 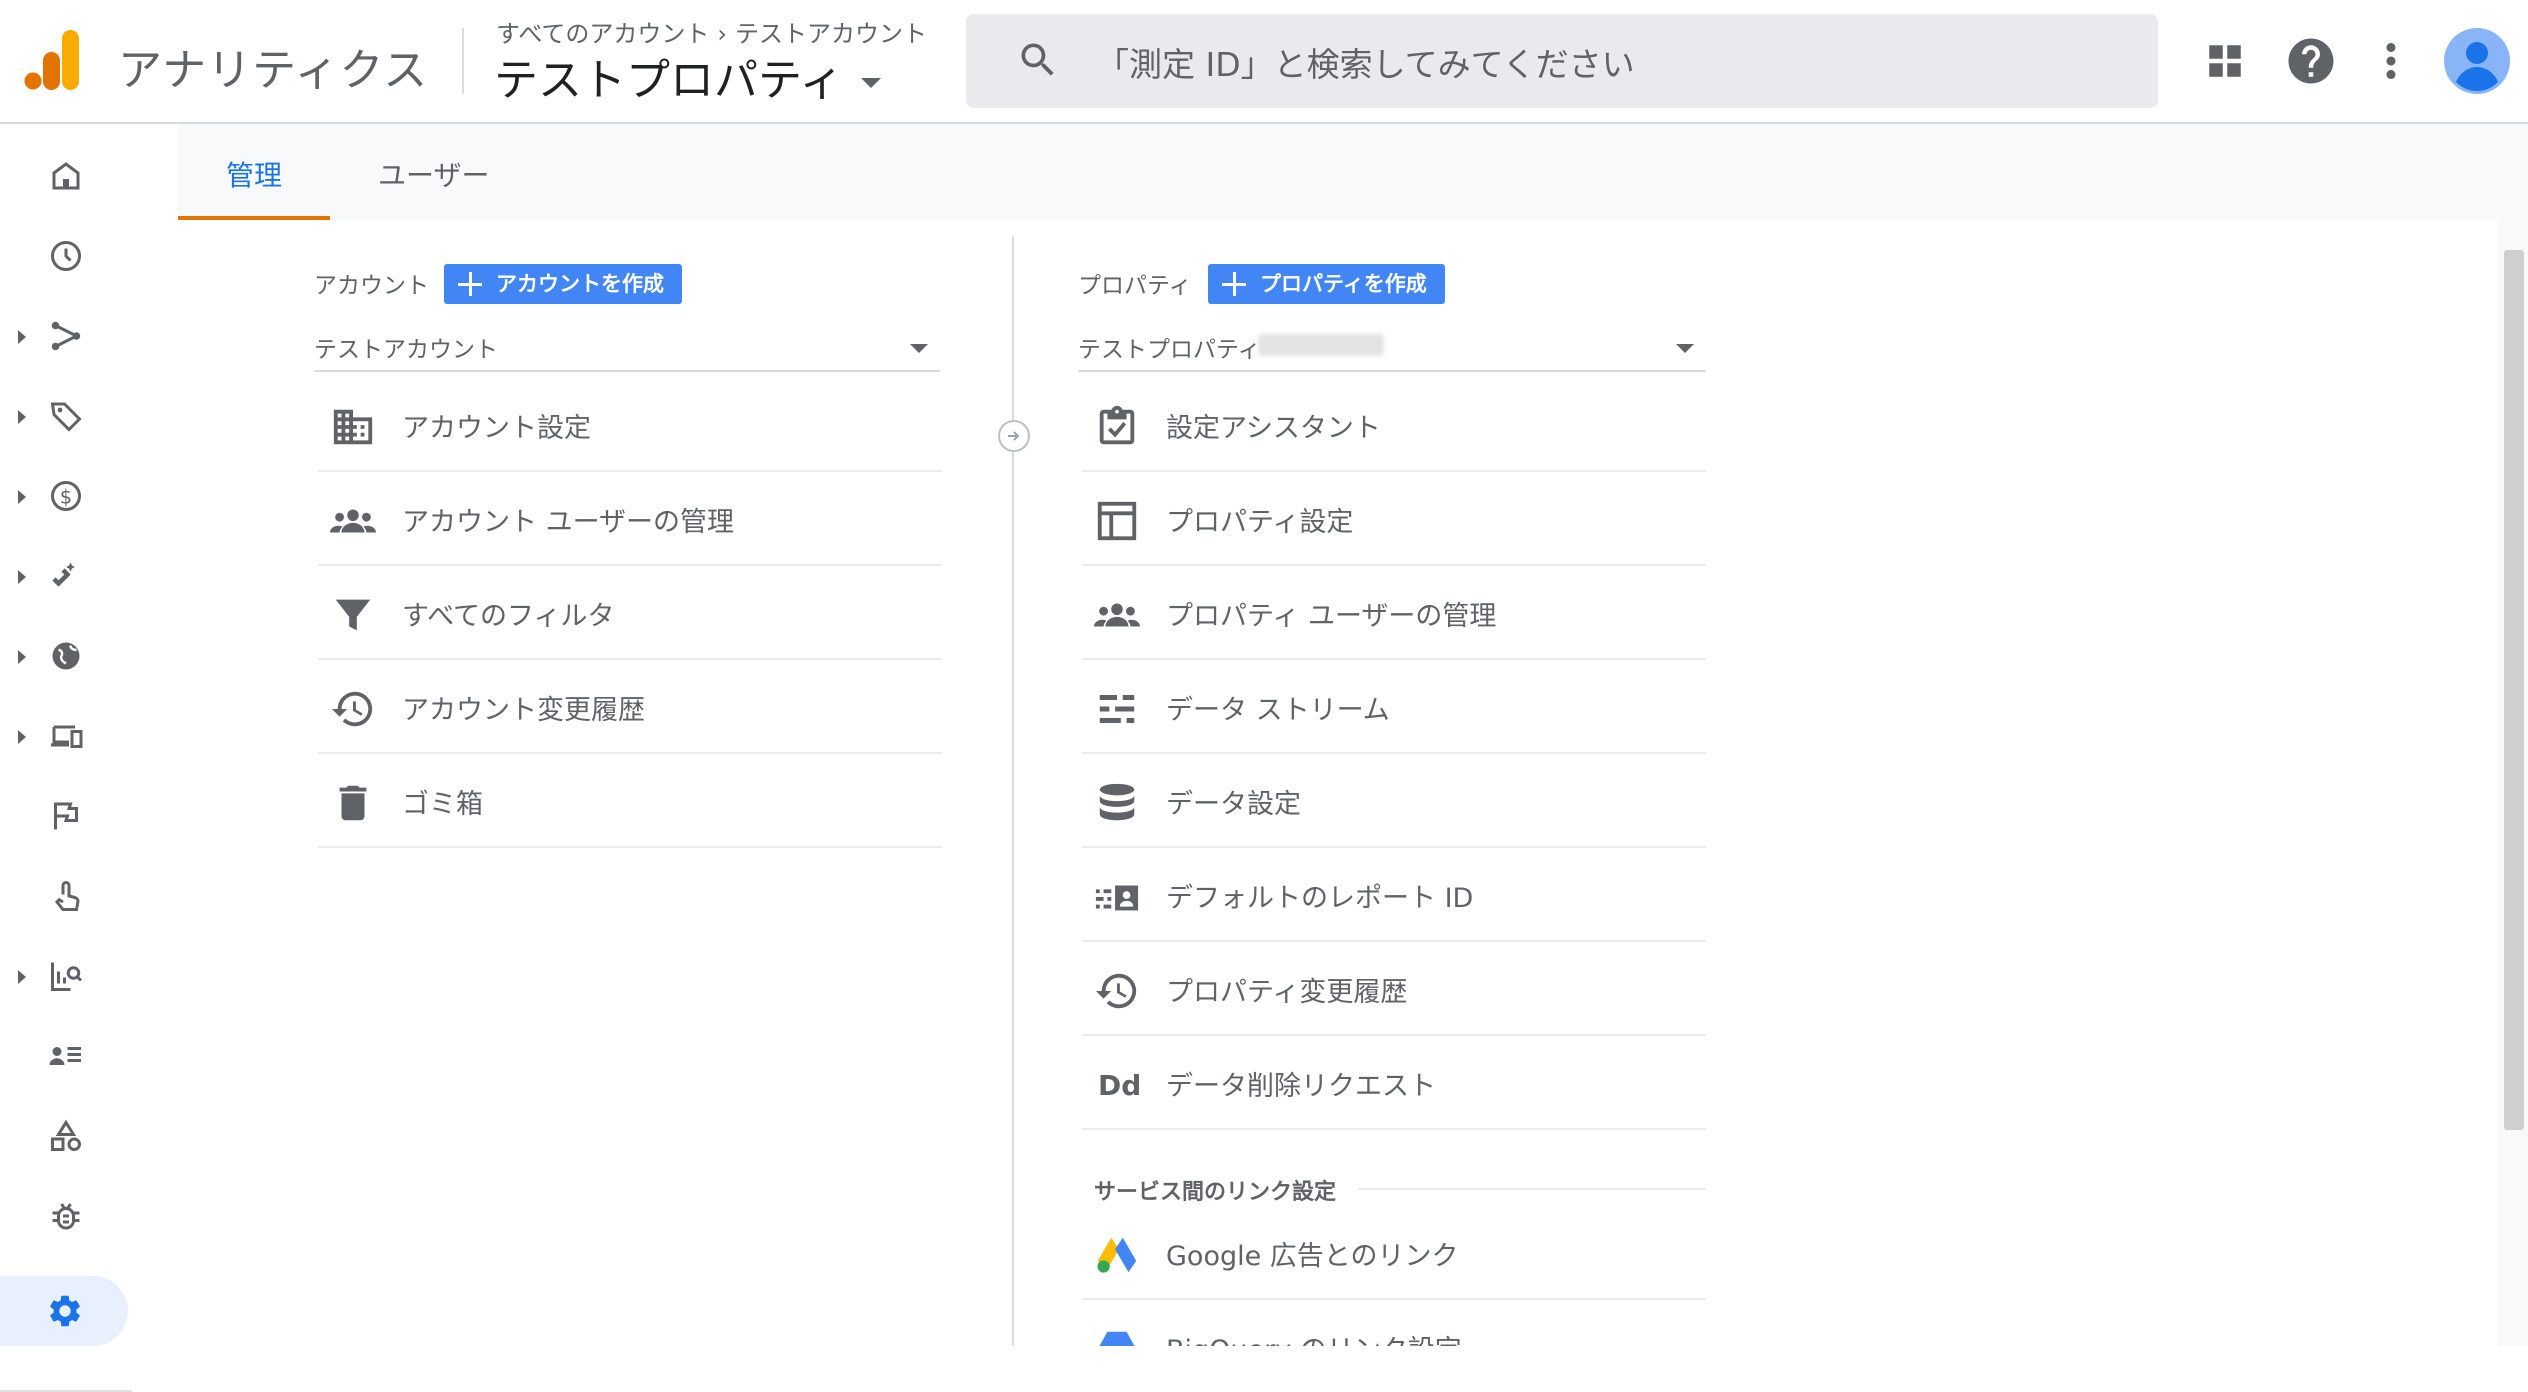 What do you see at coordinates (1119, 1085) in the screenshot?
I see `dd-icon: Dd` at bounding box center [1119, 1085].